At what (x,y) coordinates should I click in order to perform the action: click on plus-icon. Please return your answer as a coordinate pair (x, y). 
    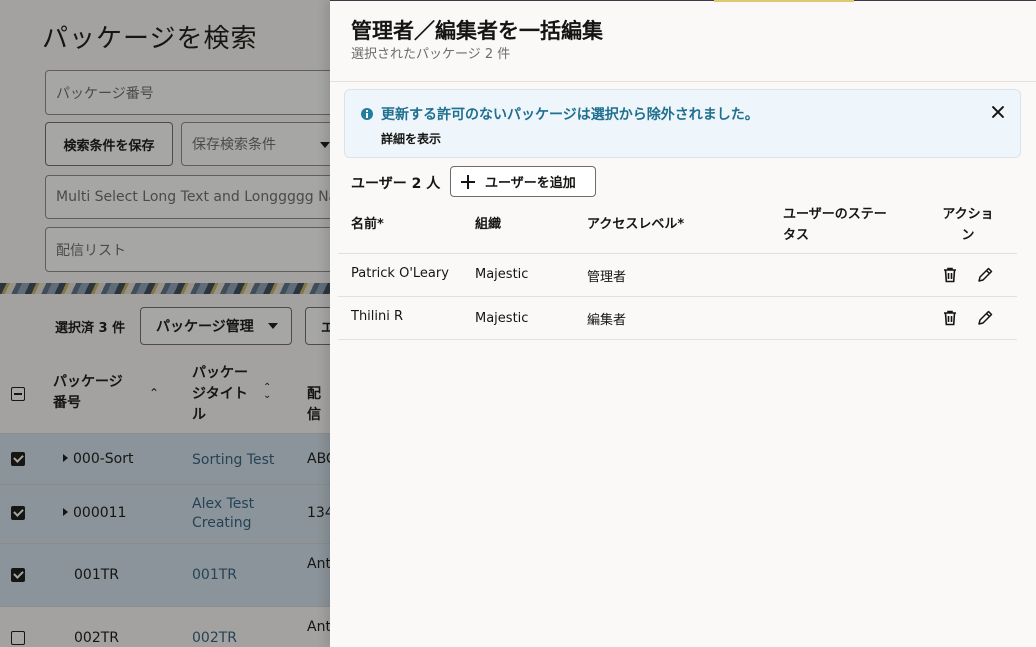
    Looking at the image, I should click on (468, 181).